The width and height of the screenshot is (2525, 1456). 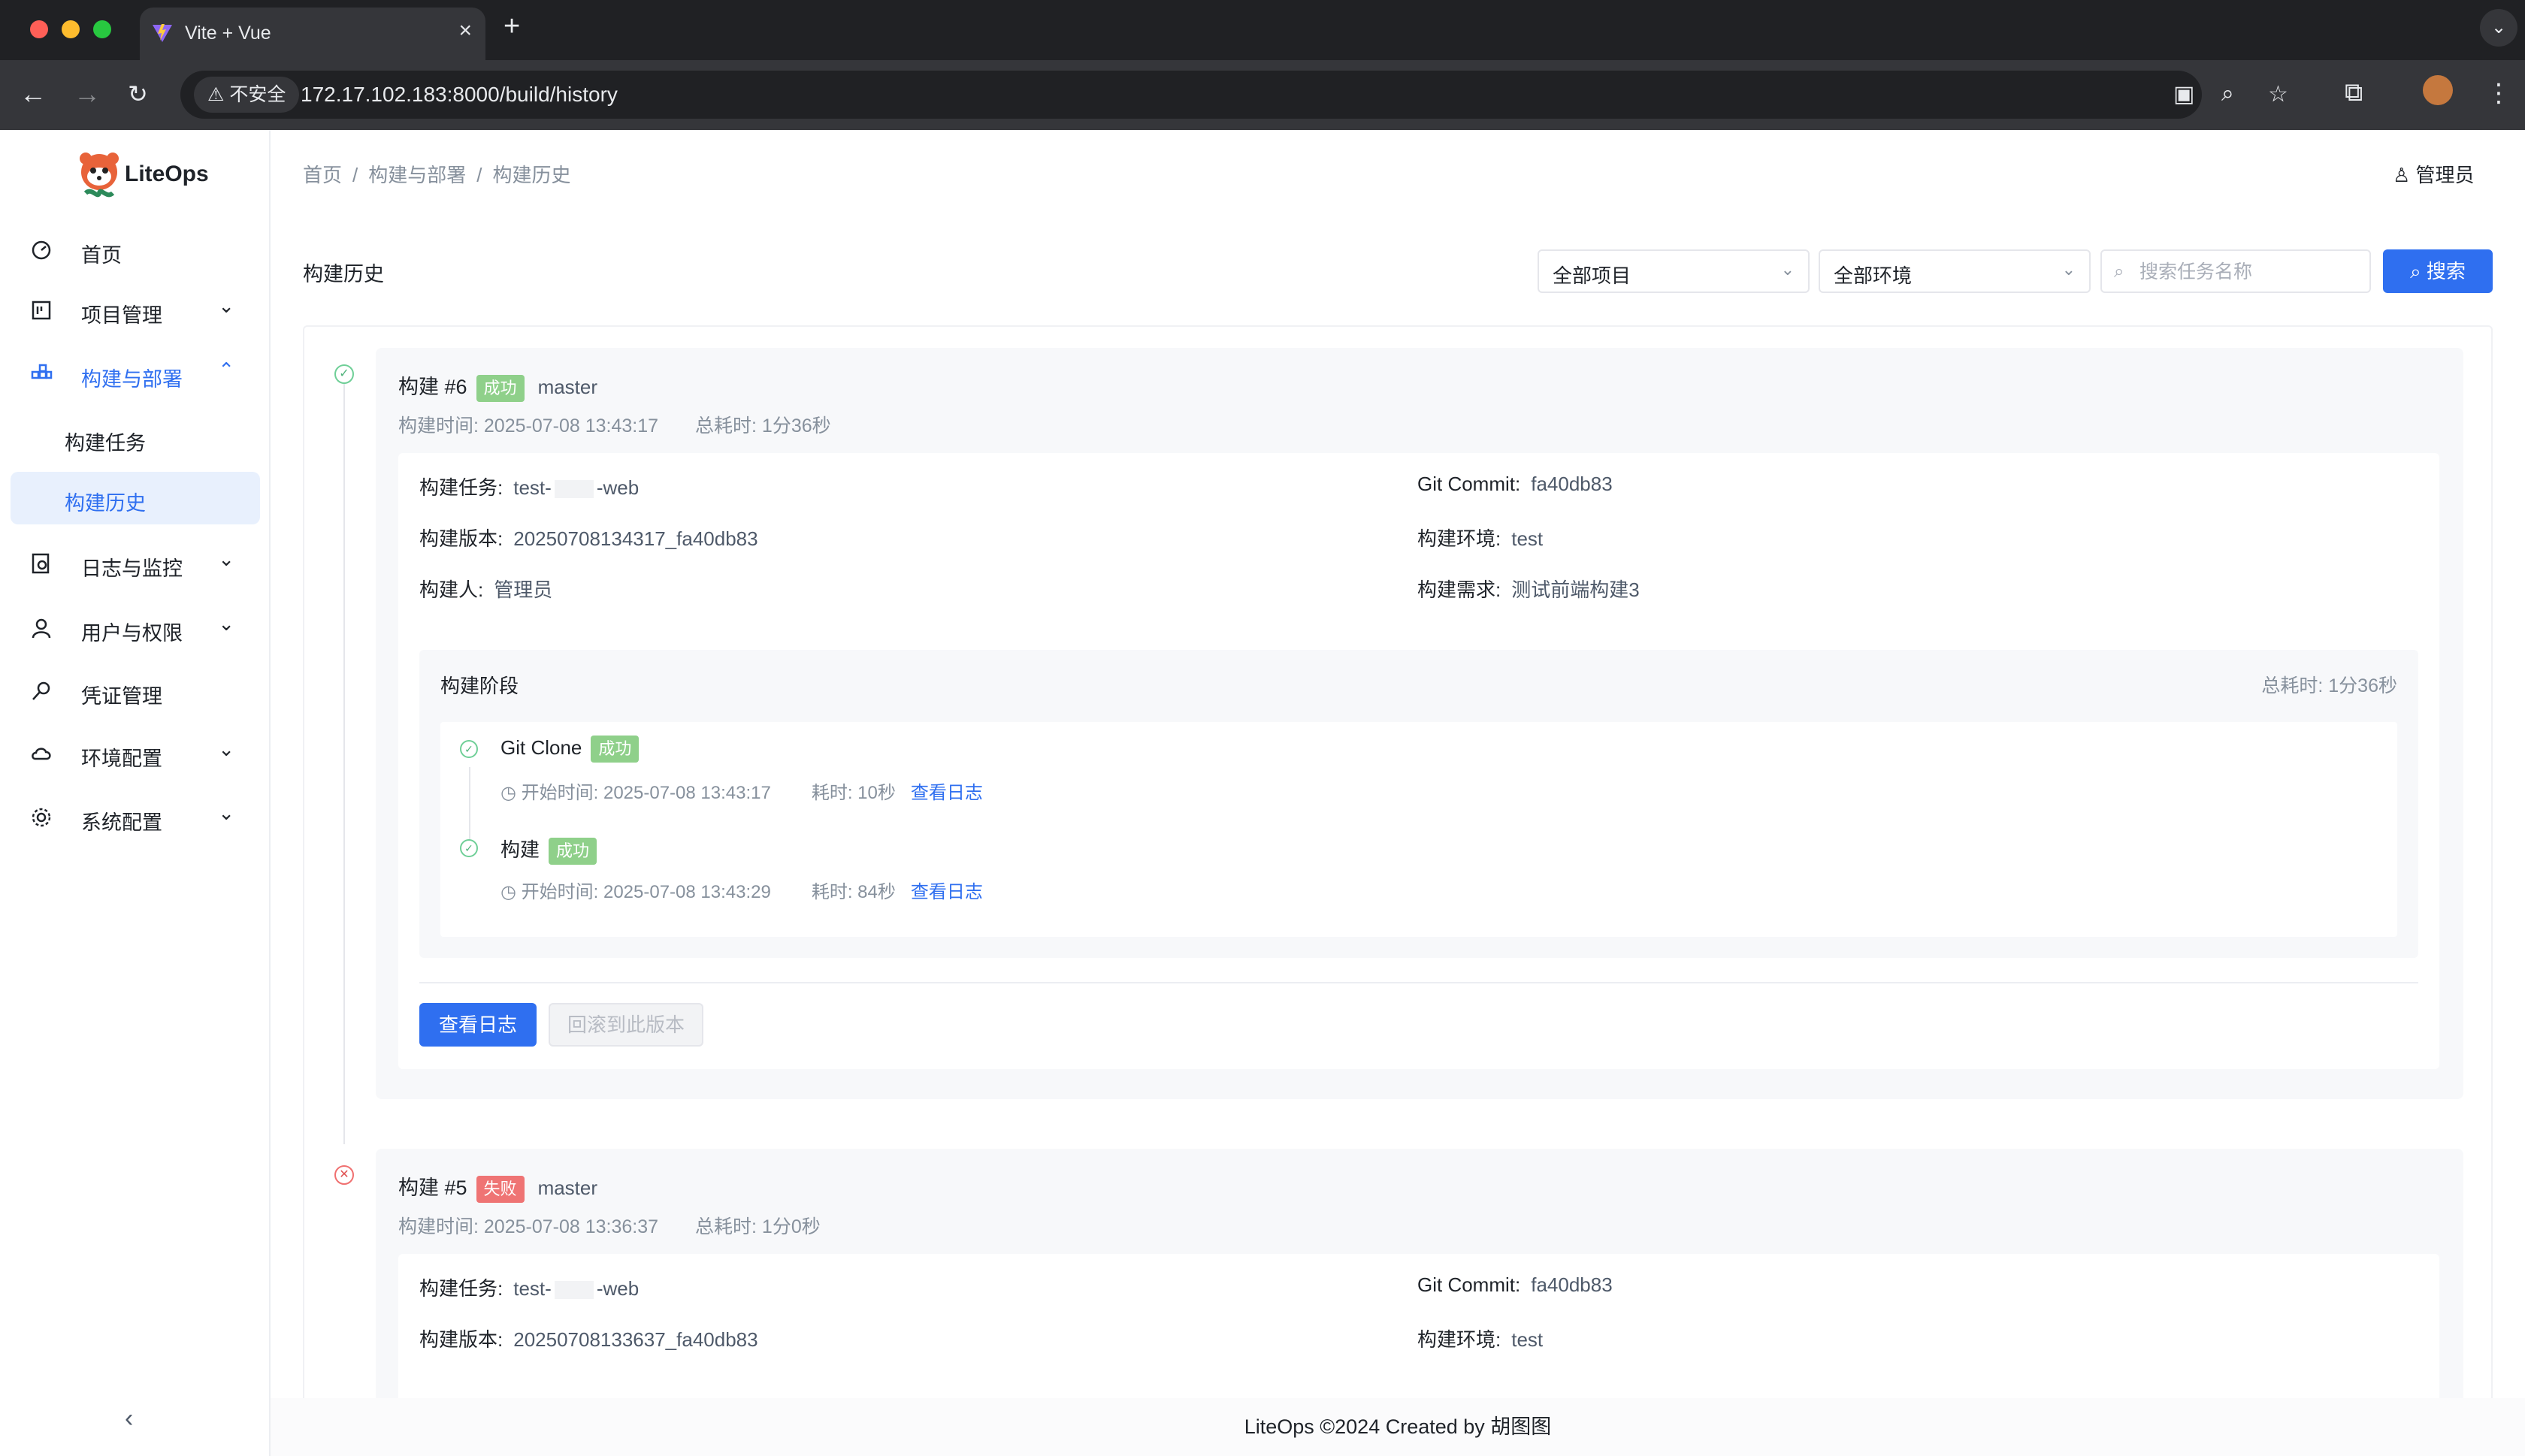 I want to click on build-meta: 构建时间: 2025-07-08 13:43:17 总耗时: 1分36秒, so click(x=614, y=424).